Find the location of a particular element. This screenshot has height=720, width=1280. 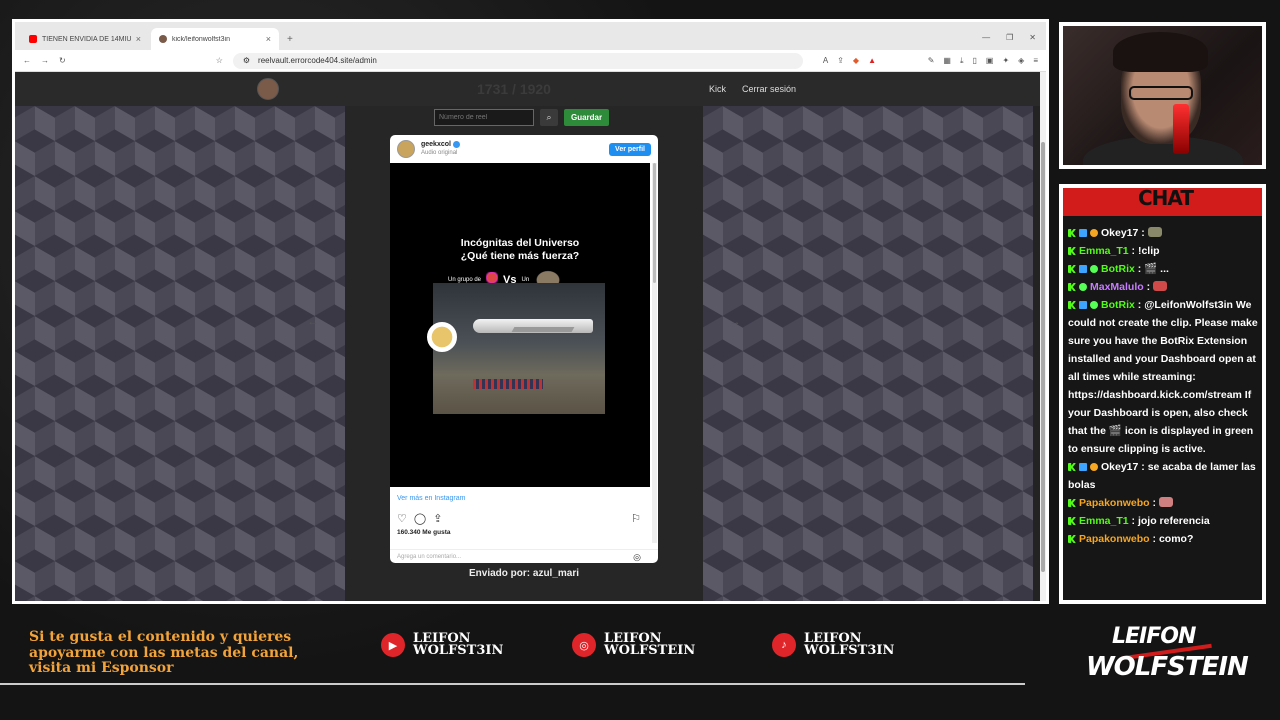

extensions-icon: ▦ is located at coordinates (947, 61).